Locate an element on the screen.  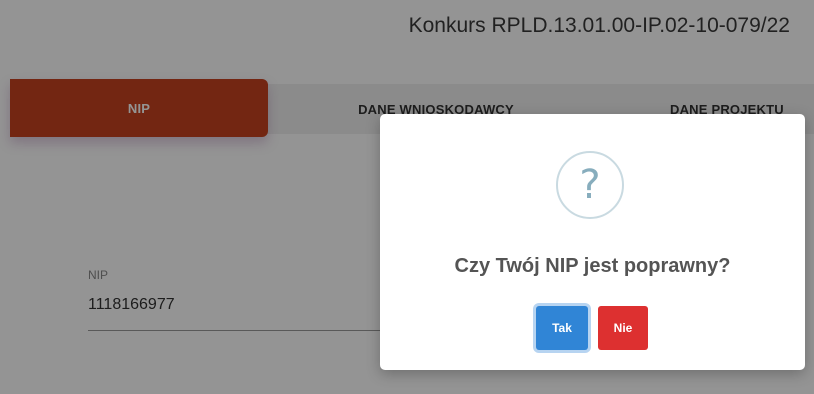
dialog-title: Czy Twój NIP jest poprawny? is located at coordinates (592, 266).